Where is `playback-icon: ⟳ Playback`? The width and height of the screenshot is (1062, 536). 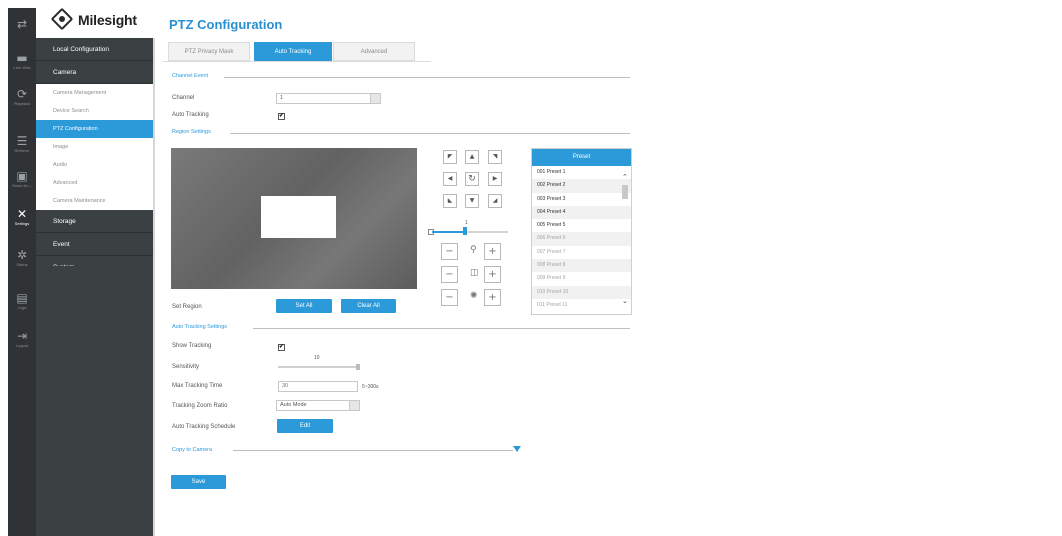
playback-icon: ⟳ Playback is located at coordinates (22, 99).